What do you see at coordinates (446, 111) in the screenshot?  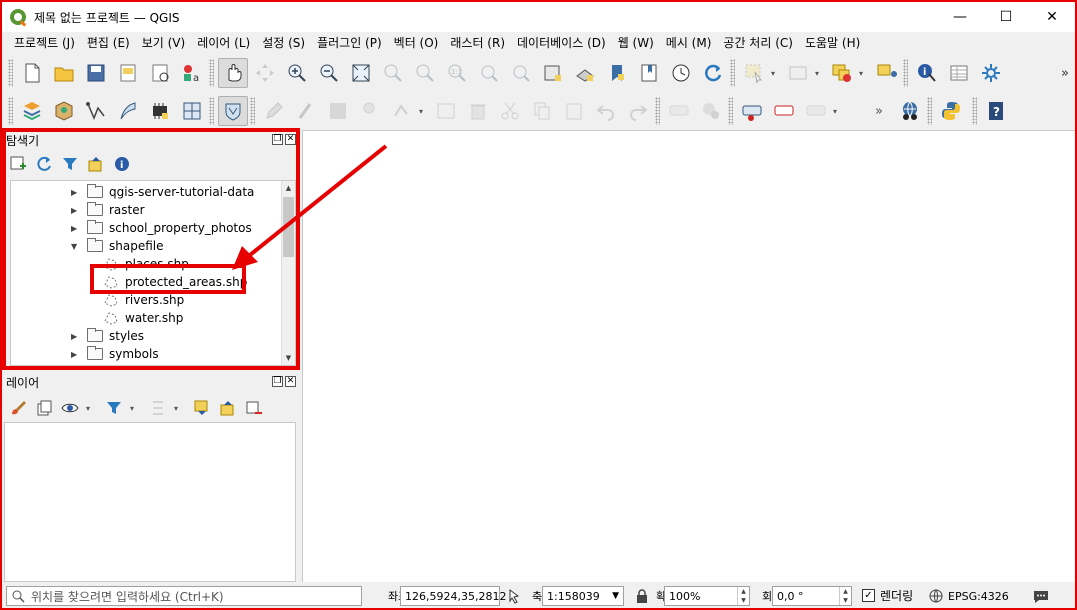 I see `modify-attributes-button` at bounding box center [446, 111].